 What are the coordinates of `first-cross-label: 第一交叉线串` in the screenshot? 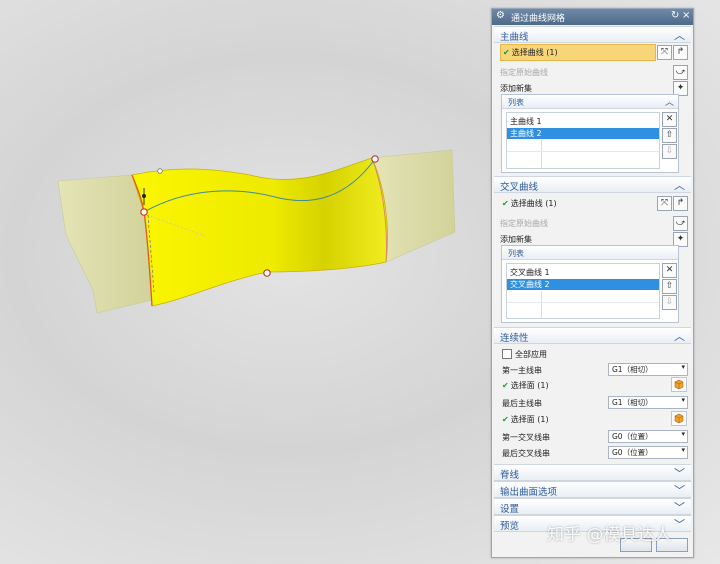 It's located at (526, 437).